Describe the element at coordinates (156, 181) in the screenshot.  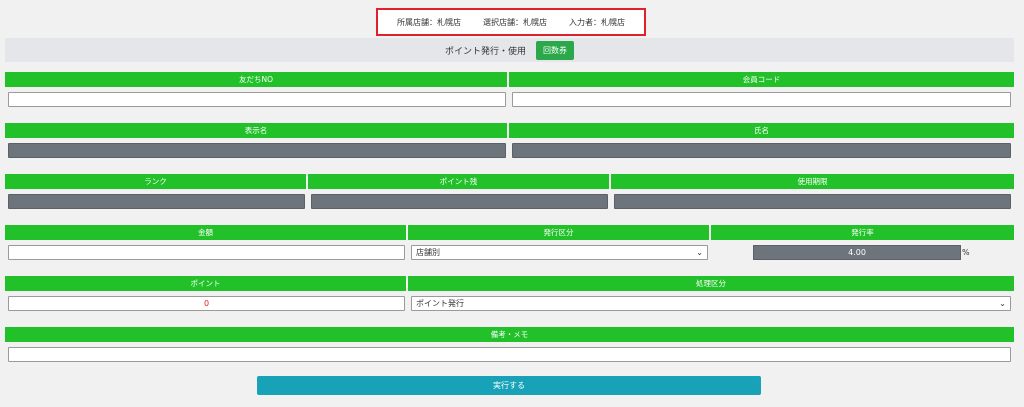
I see `rank-label: ランク` at that location.